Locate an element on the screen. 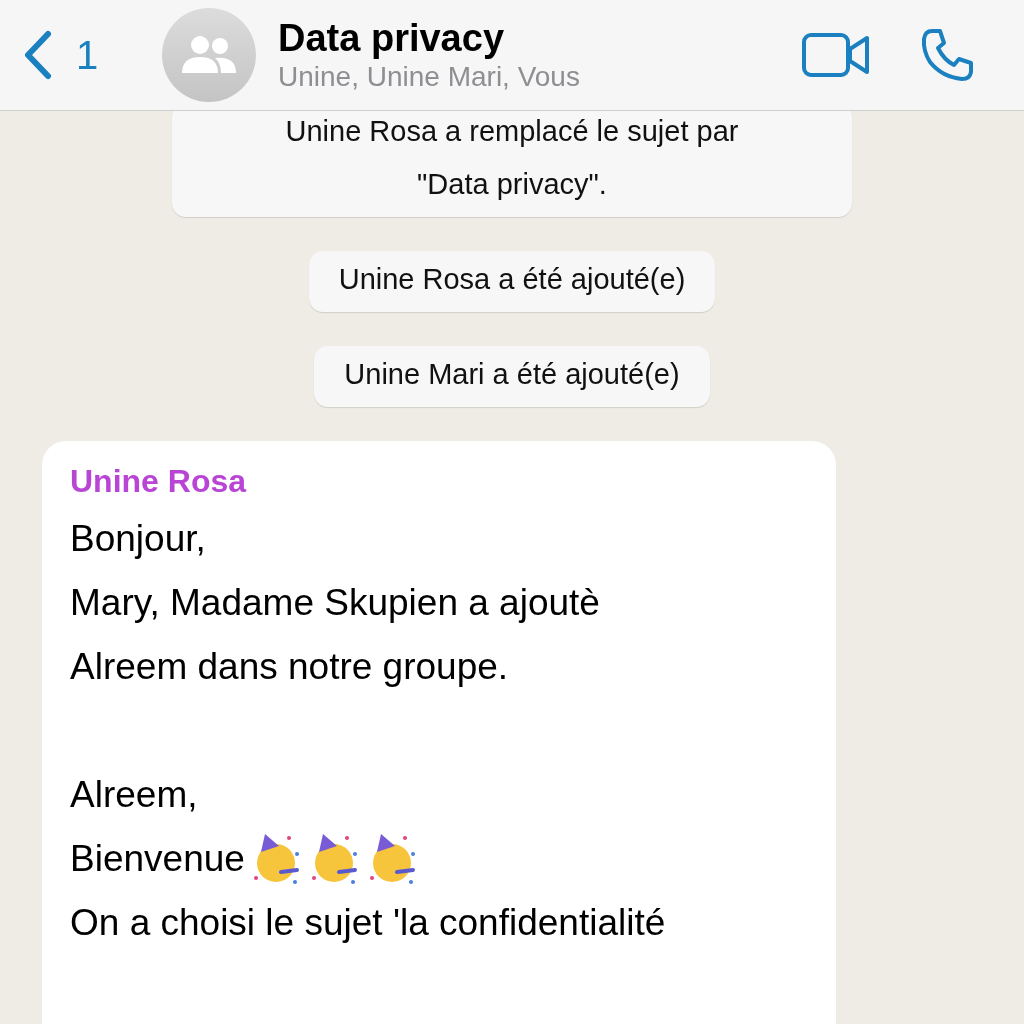 The width and height of the screenshot is (1024, 1024). message-text: Alreem, is located at coordinates (134, 795).